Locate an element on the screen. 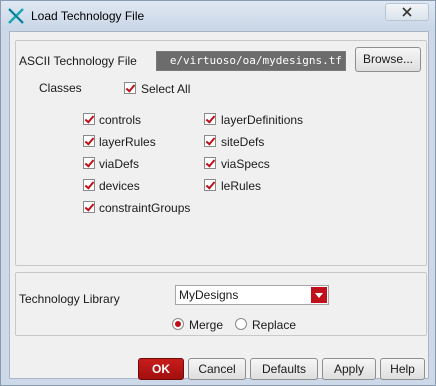  checkbox-constraintGroups is located at coordinates (89, 207).